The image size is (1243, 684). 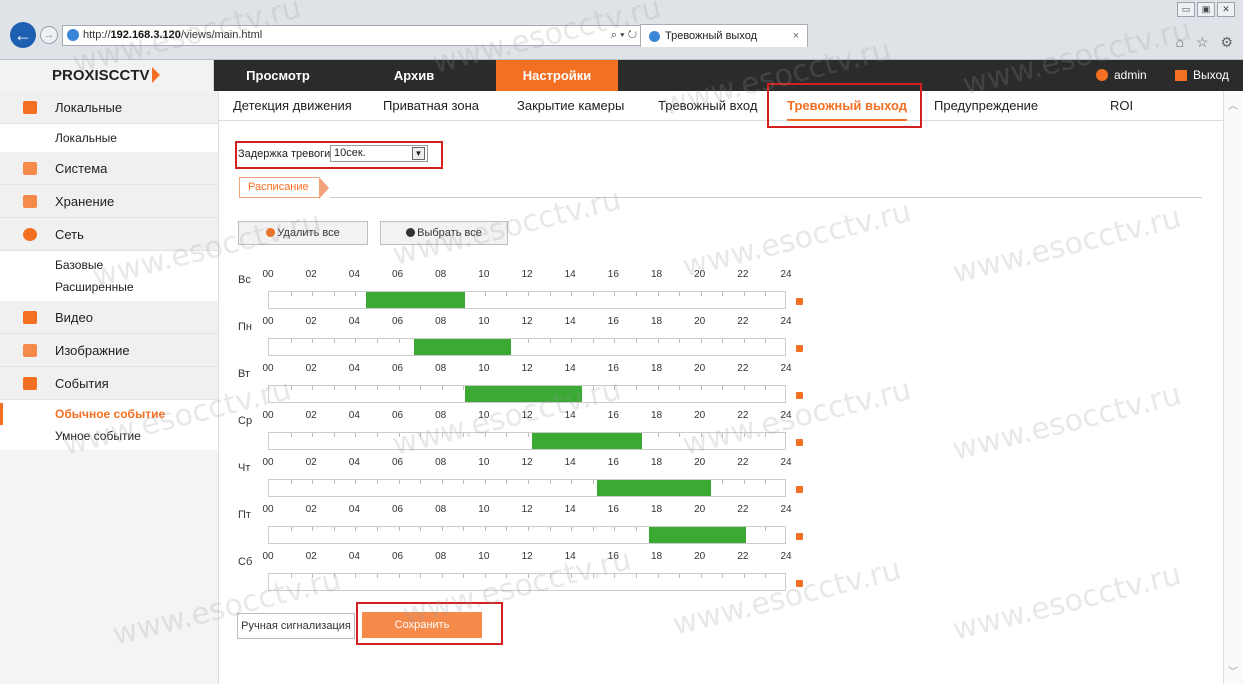 What do you see at coordinates (1206, 42) in the screenshot?
I see `toolbar-icons: ⌂ ☆ ⚙` at bounding box center [1206, 42].